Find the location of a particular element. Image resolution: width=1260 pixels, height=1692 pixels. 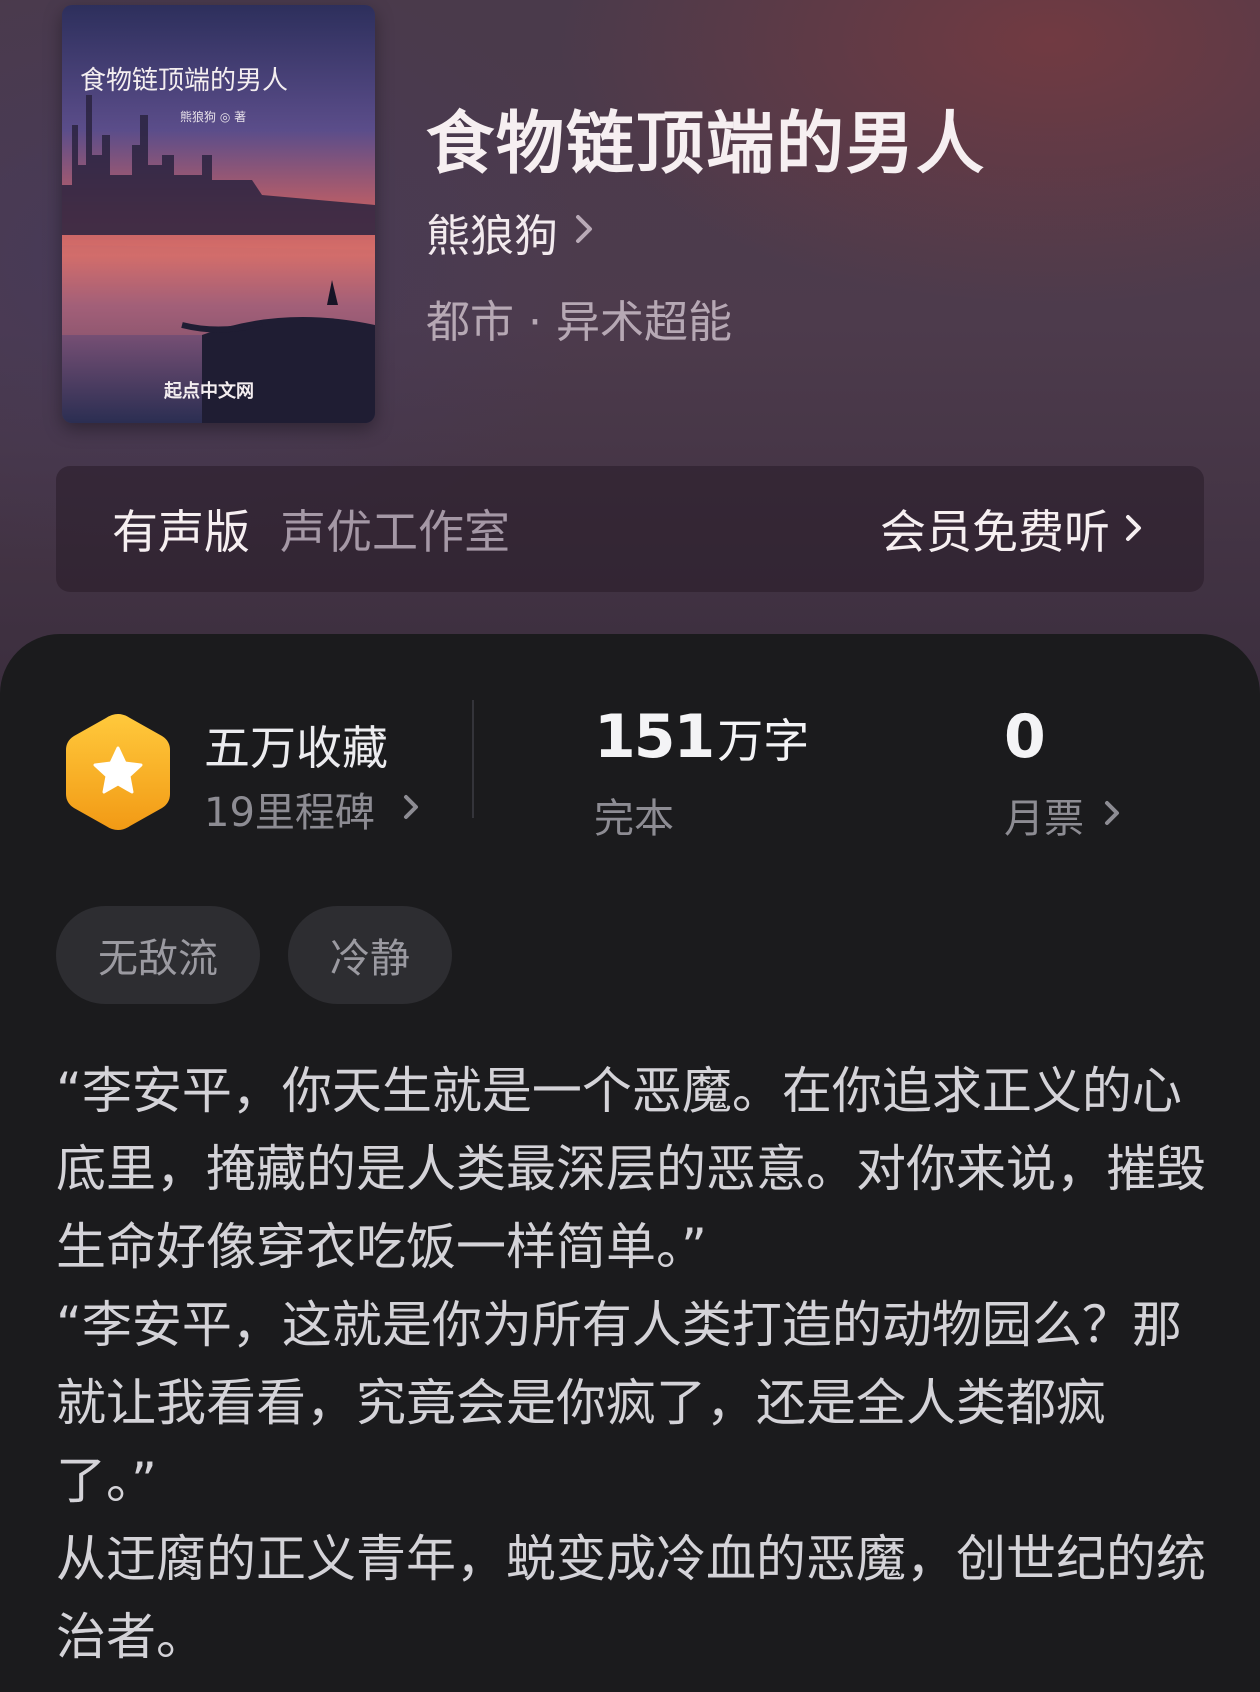

book-cover: 食物链顶端的男人 熊狼狗 ◎ 著 起点中文网 is located at coordinates (218, 214).